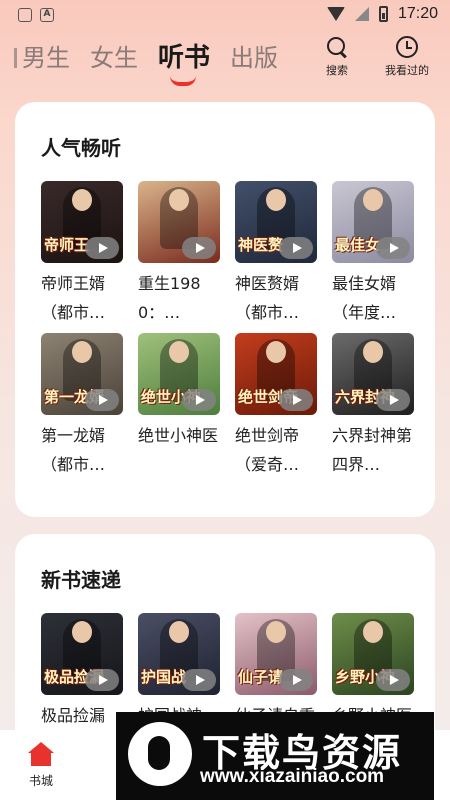  I want to click on tab-publish-label: 出版, so click(254, 58).